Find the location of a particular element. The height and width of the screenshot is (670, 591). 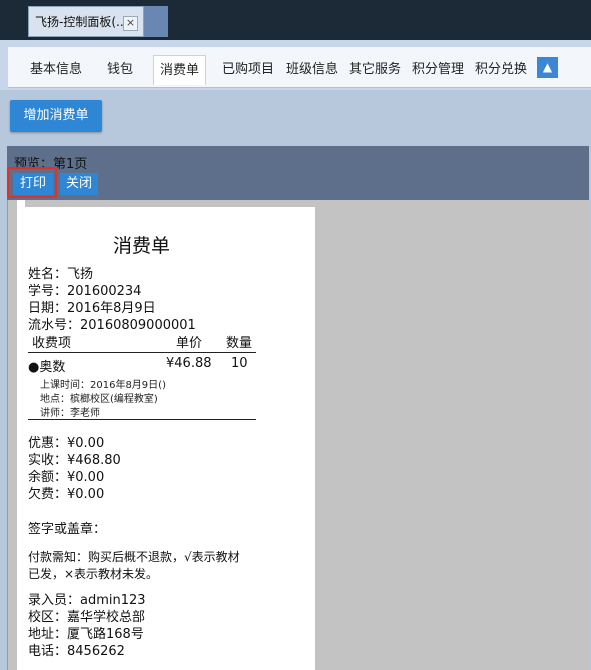

item-location: 地点：槟榔校区(编程教室) is located at coordinates (99, 399).